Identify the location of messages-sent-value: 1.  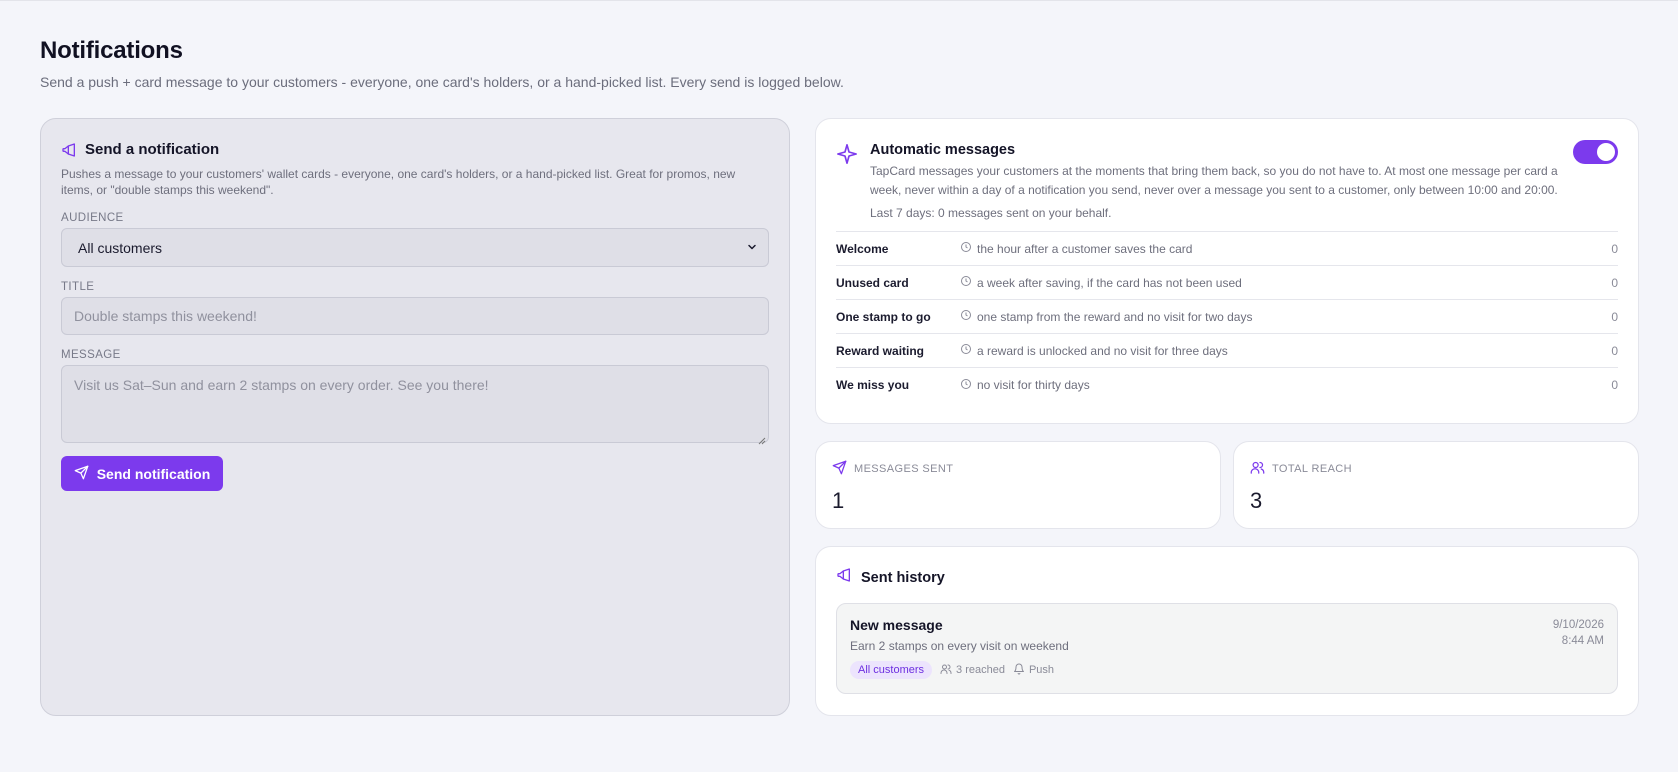
(838, 500).